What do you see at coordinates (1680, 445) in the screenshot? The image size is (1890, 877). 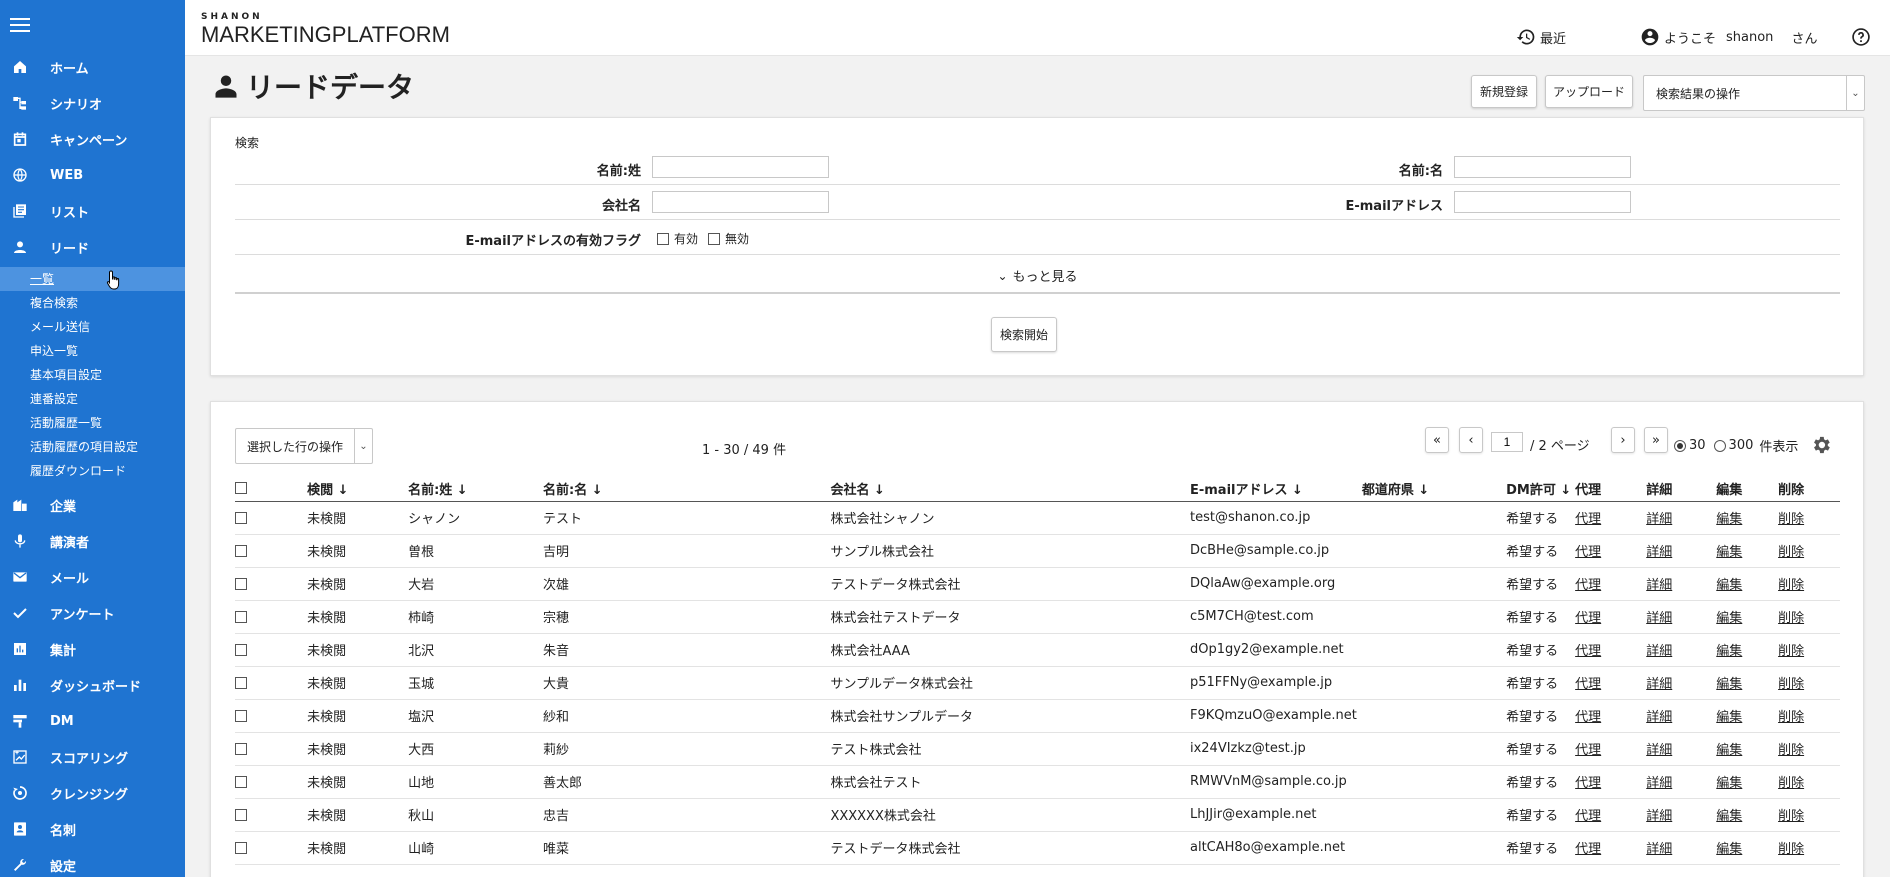 I see `size-30-radio` at bounding box center [1680, 445].